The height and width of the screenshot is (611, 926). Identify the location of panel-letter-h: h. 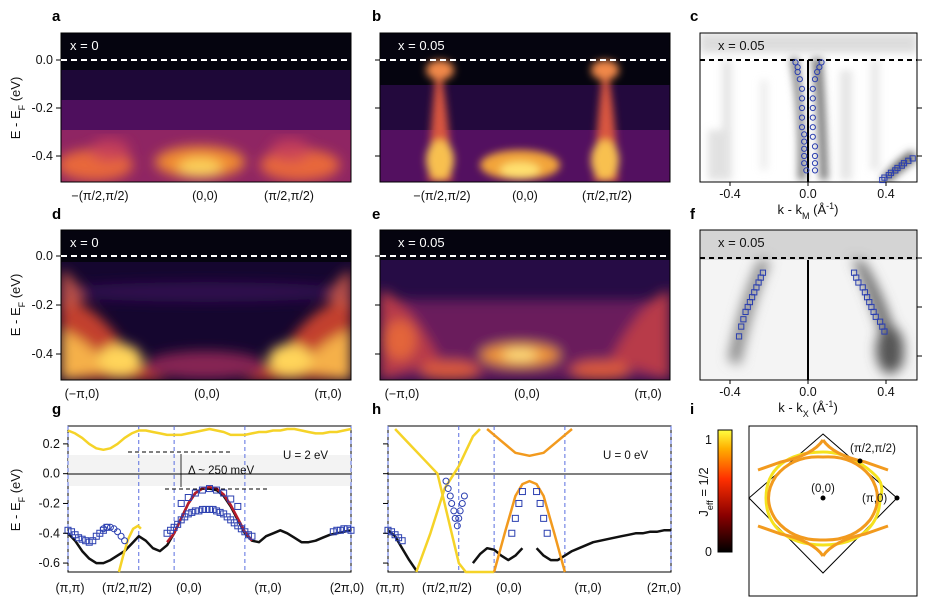
(376, 409).